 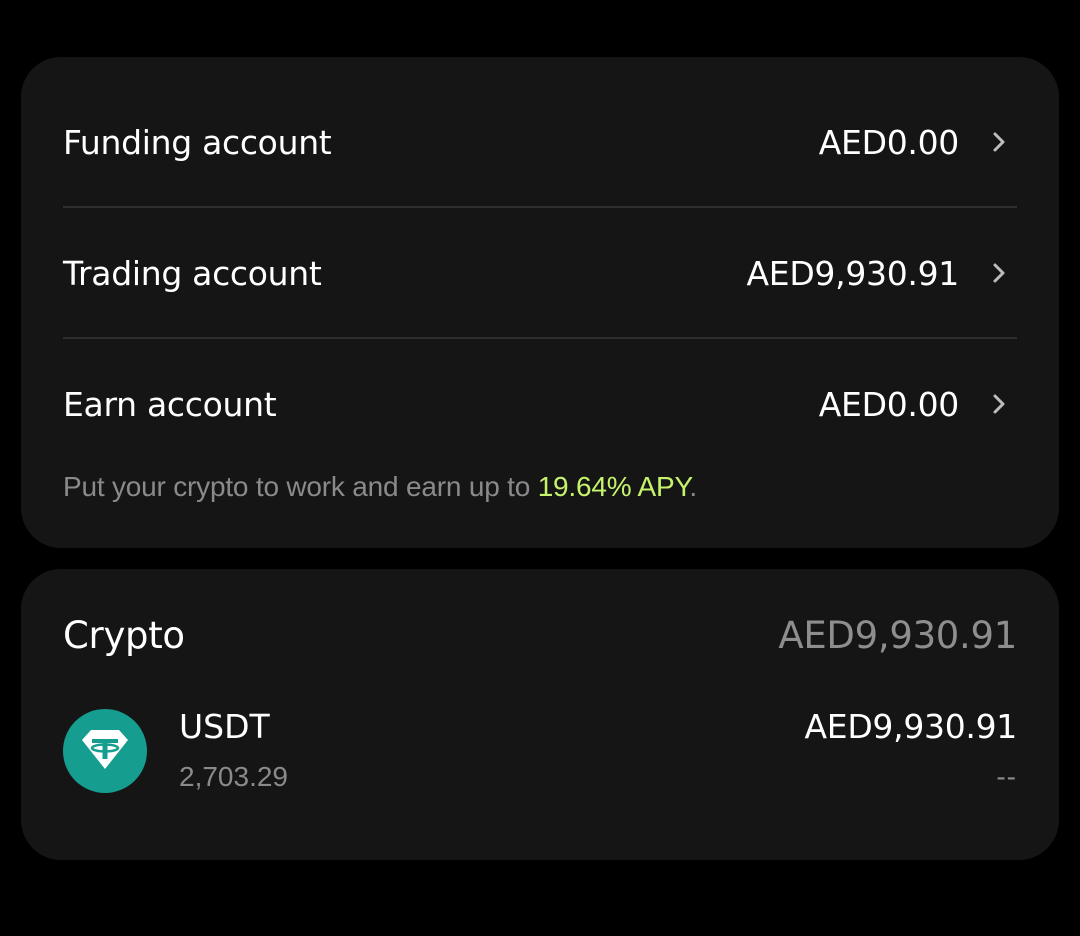 I want to click on trading-account-amount: AED9,930.91, so click(x=853, y=273).